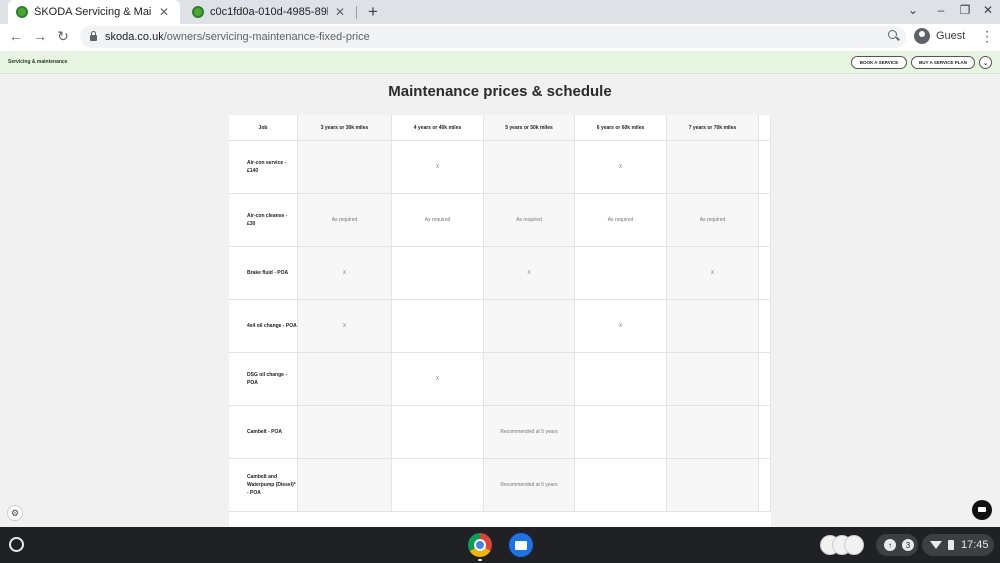 This screenshot has width=1000, height=563. I want to click on running-indicator, so click(480, 560).